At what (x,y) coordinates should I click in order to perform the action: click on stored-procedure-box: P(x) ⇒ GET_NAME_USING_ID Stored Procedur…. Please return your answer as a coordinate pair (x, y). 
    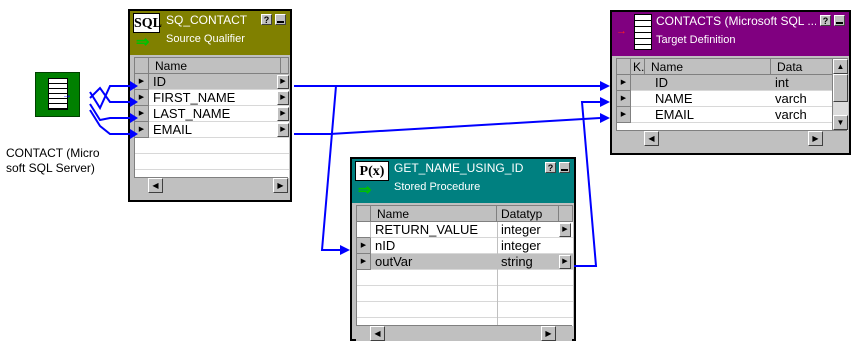
    Looking at the image, I should click on (463, 249).